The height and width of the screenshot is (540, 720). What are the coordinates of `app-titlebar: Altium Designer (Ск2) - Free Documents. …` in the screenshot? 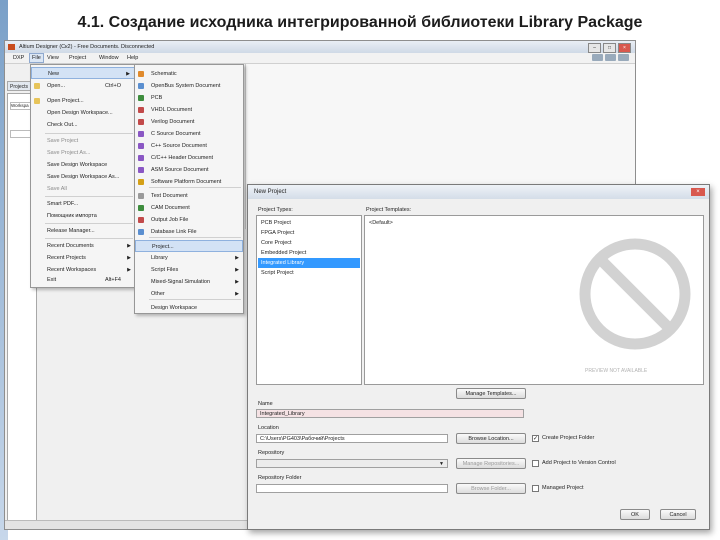 It's located at (320, 47).